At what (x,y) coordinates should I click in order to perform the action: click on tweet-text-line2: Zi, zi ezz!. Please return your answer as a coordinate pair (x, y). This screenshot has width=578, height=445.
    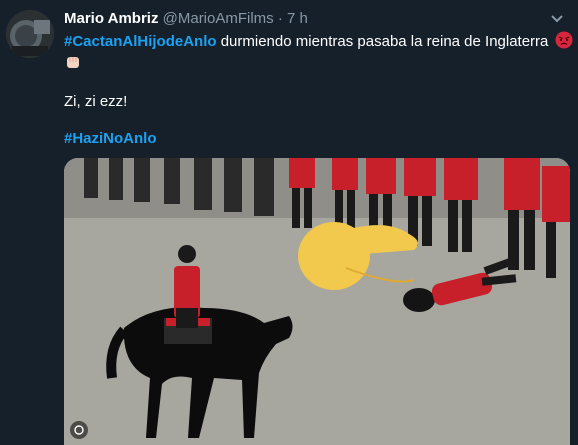
    Looking at the image, I should click on (96, 101).